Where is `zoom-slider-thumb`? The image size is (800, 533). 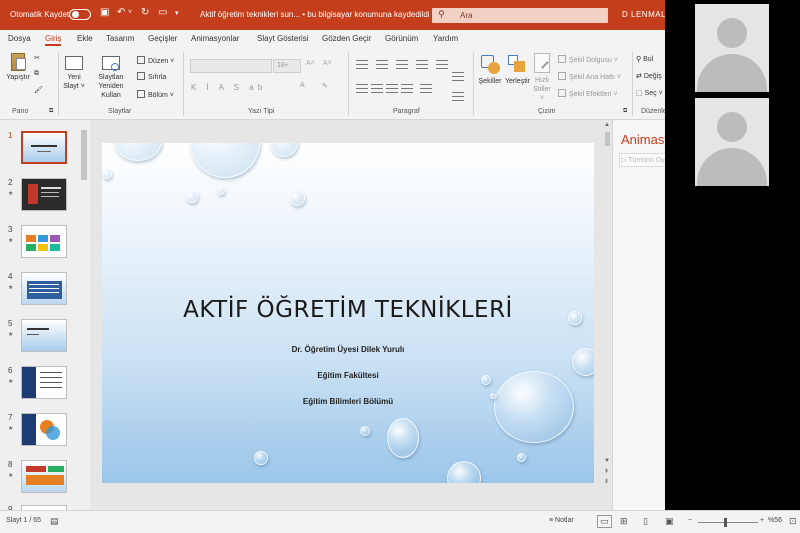
zoom-slider-thumb is located at coordinates (725, 522).